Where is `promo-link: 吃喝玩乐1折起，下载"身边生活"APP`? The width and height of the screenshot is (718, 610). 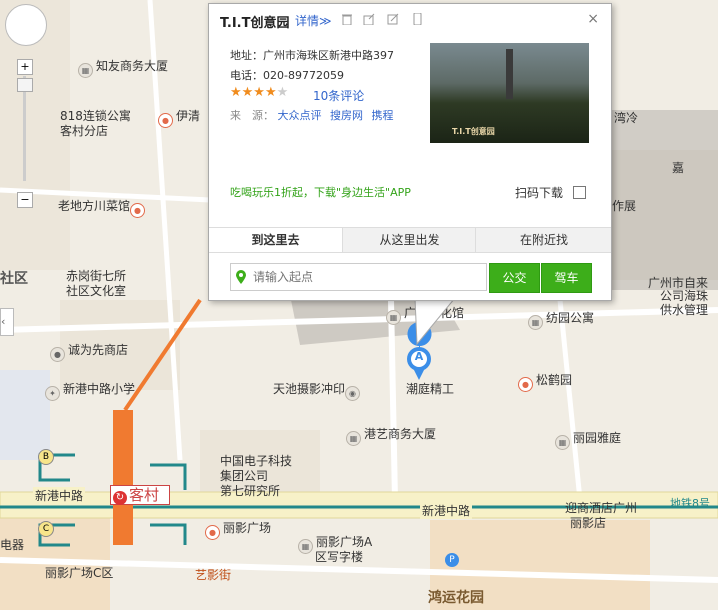 promo-link: 吃喝玩乐1折起，下载"身边生活"APP is located at coordinates (320, 192).